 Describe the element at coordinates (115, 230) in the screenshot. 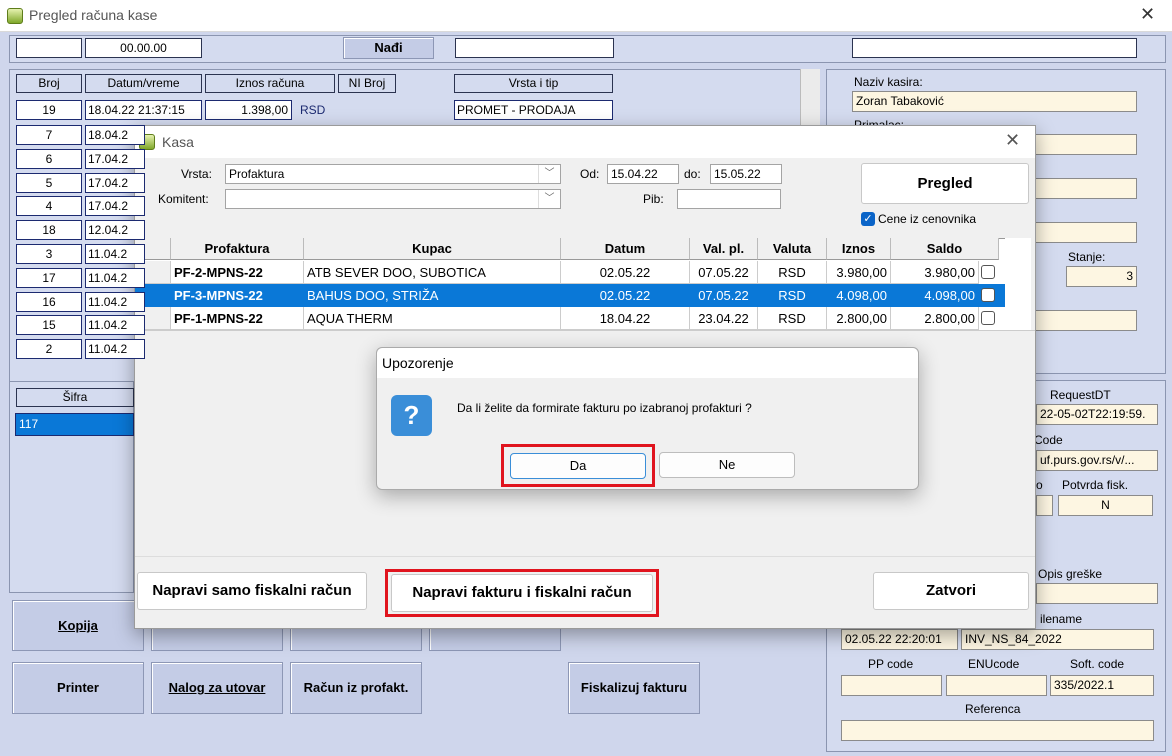

I see `list-row-datum: 12.04.2` at that location.